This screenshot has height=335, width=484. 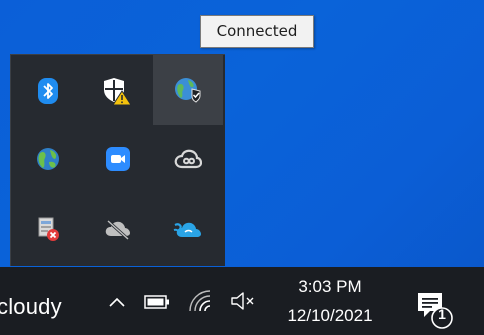 I want to click on tray-item-app-error, so click(x=48, y=229).